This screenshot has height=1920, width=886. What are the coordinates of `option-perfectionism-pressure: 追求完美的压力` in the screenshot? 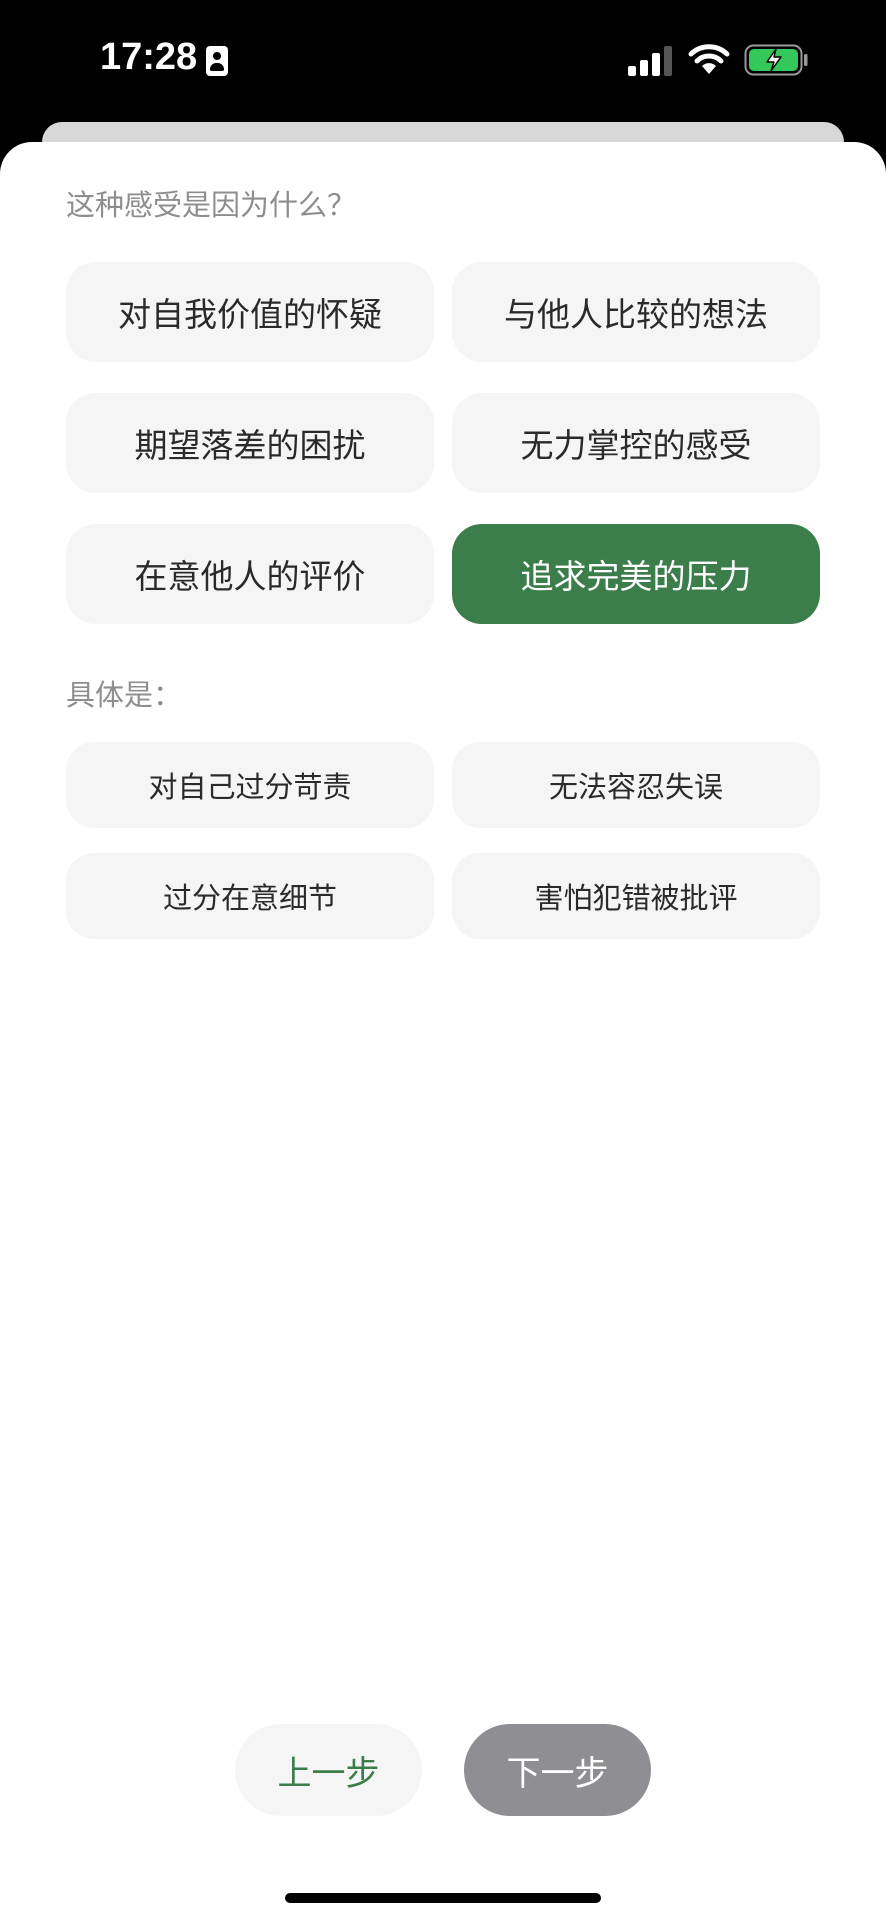 It's located at (636, 574).